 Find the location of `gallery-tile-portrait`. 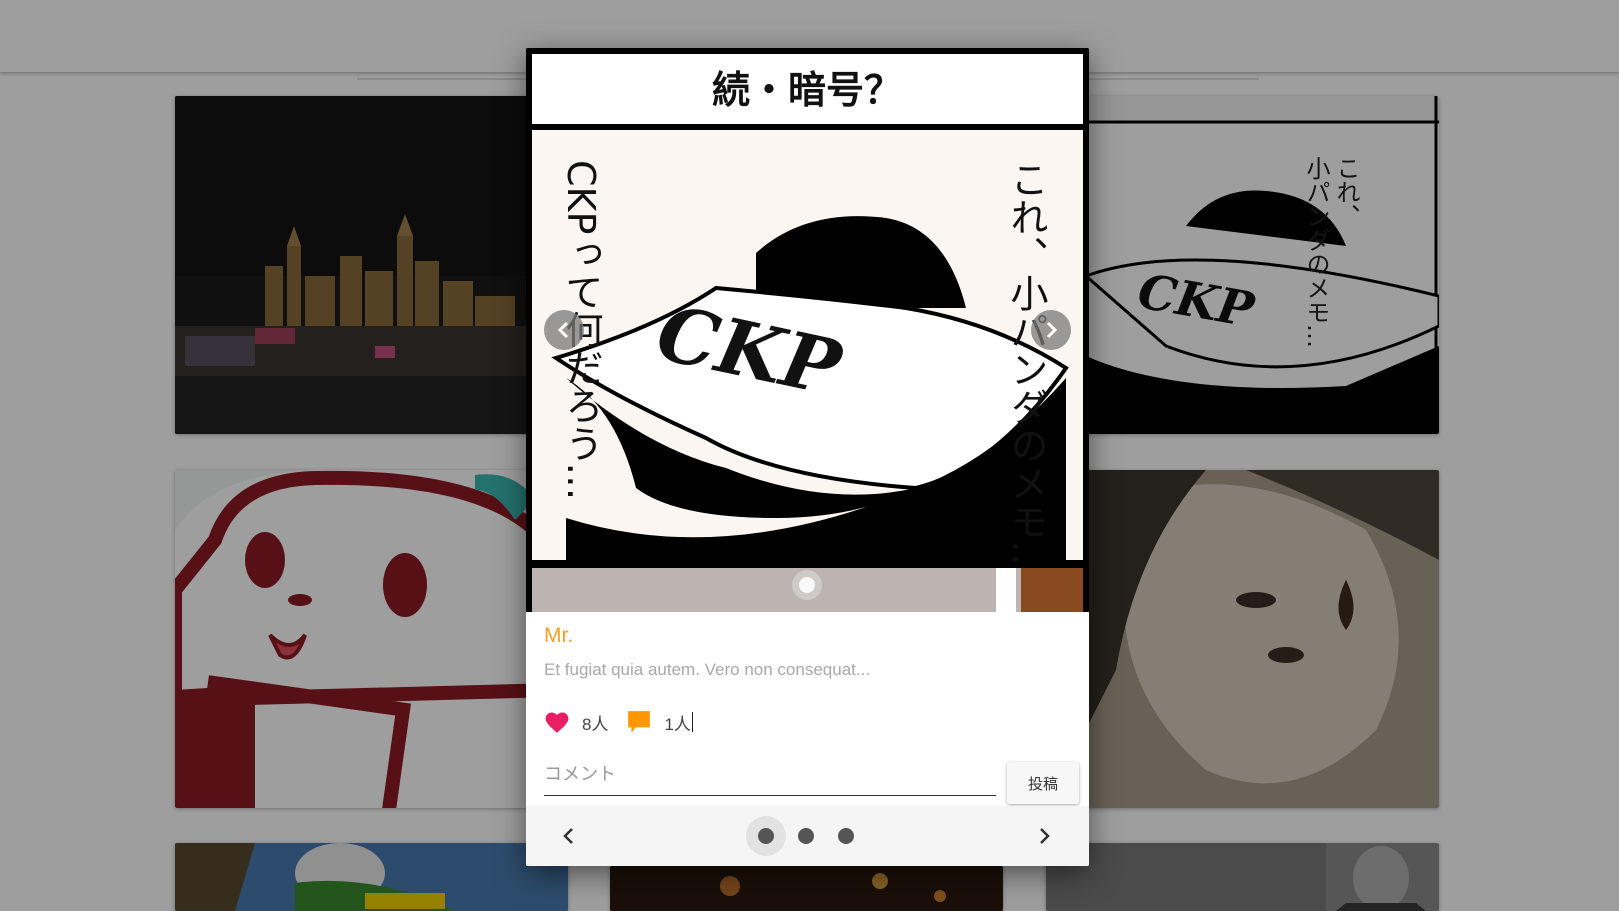

gallery-tile-portrait is located at coordinates (1242, 639).